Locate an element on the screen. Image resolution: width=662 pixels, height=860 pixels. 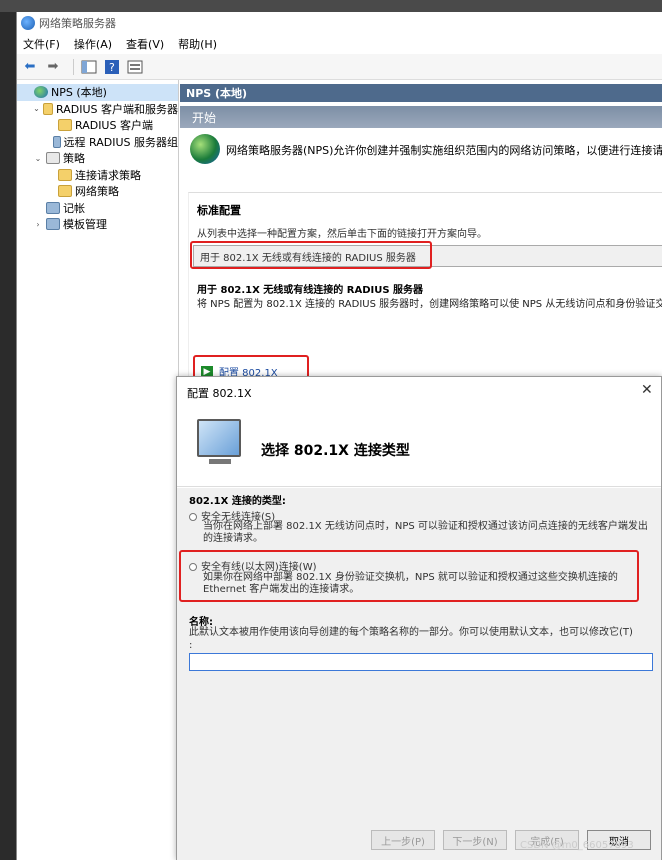
menu-help: 帮助(H) is located at coordinates (197, 44).